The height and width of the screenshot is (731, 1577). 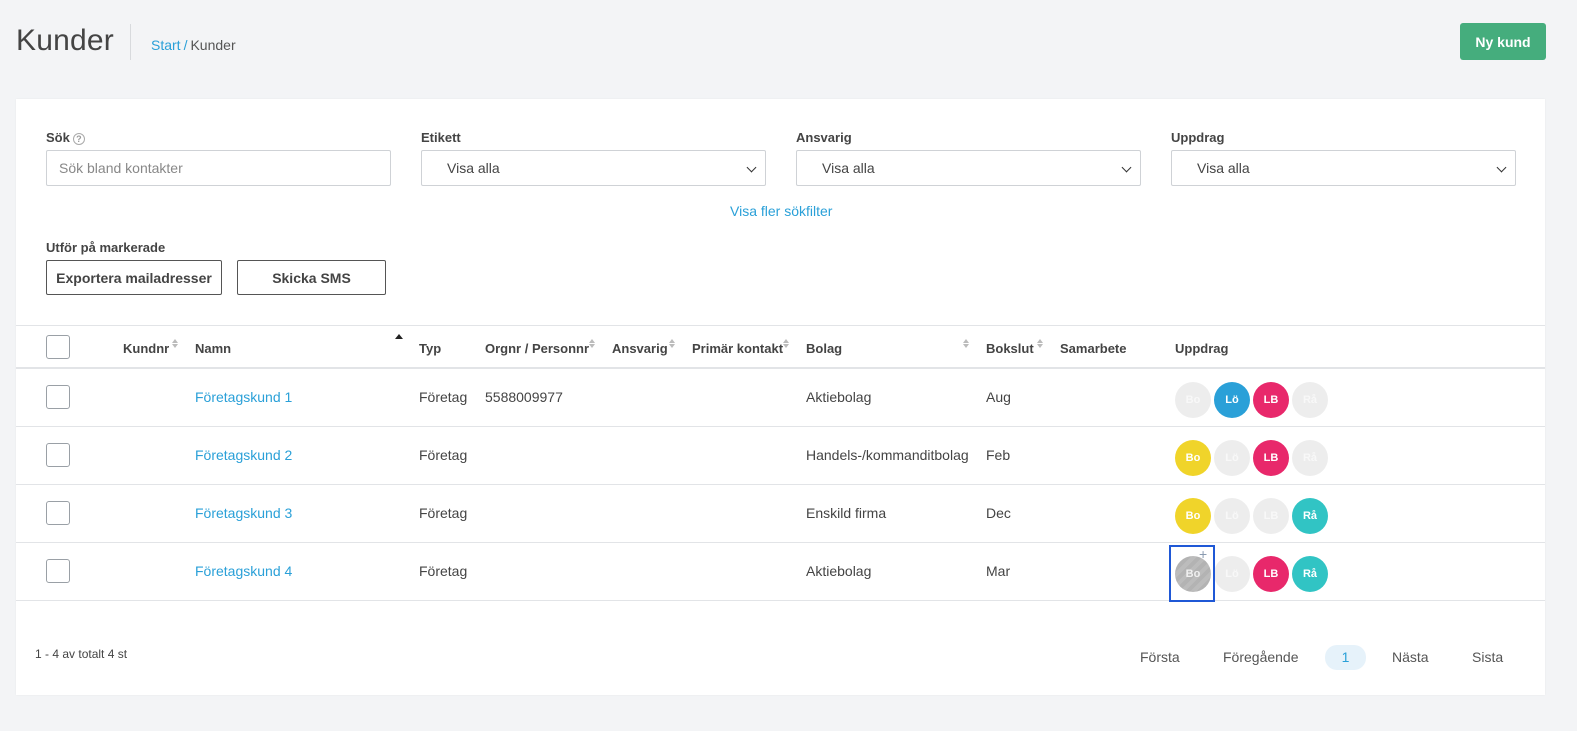 What do you see at coordinates (781, 211) in the screenshot?
I see `more-filters-link: Visa fler sökfilter` at bounding box center [781, 211].